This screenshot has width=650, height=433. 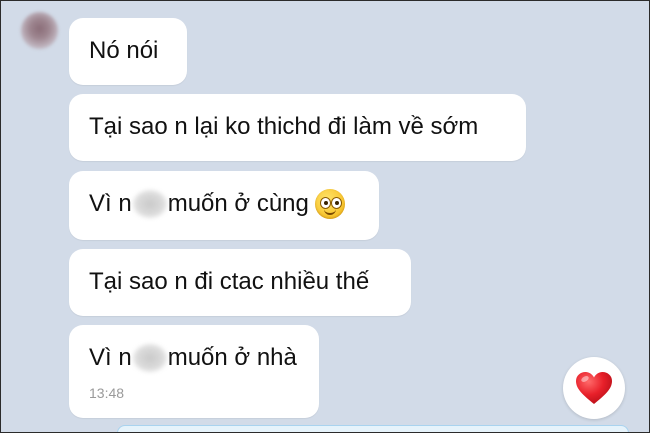 I want to click on input-bar, so click(x=373, y=428).